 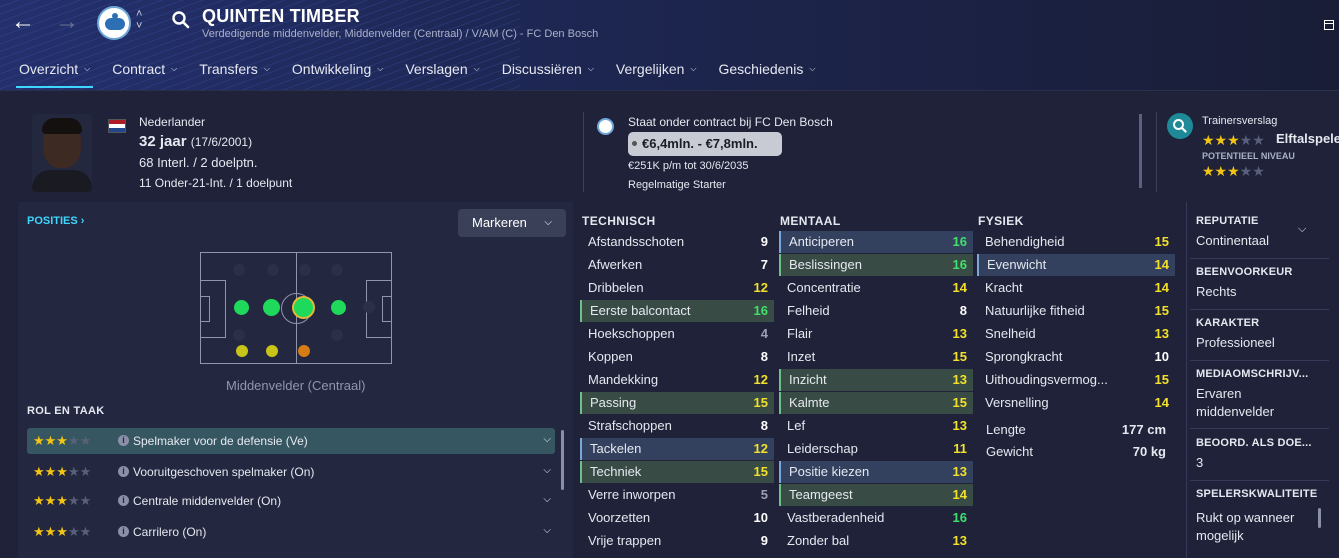 I want to click on transfer-value-pill: €6,4mln. - €7,8mln., so click(x=705, y=144).